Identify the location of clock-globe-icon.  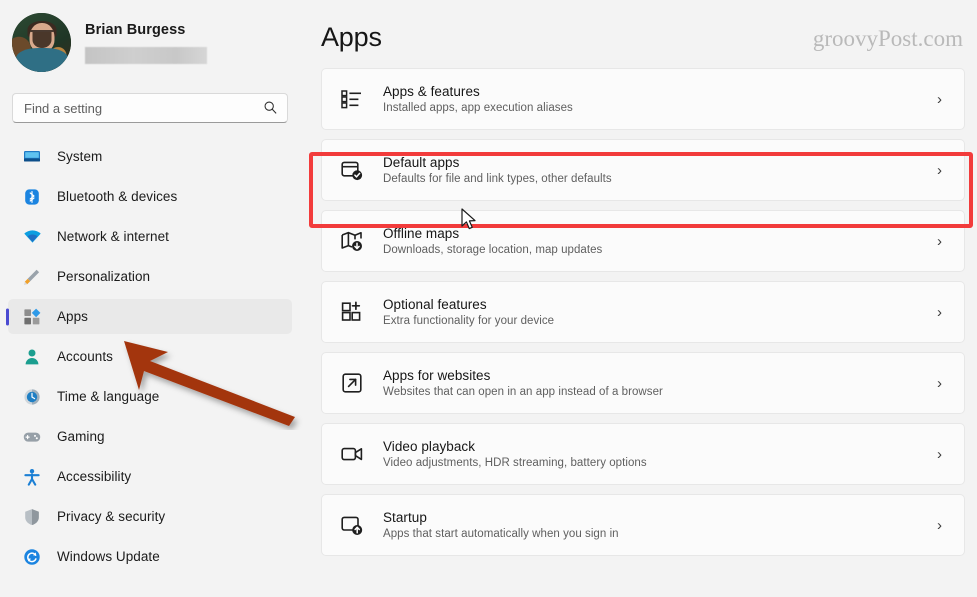
(32, 397).